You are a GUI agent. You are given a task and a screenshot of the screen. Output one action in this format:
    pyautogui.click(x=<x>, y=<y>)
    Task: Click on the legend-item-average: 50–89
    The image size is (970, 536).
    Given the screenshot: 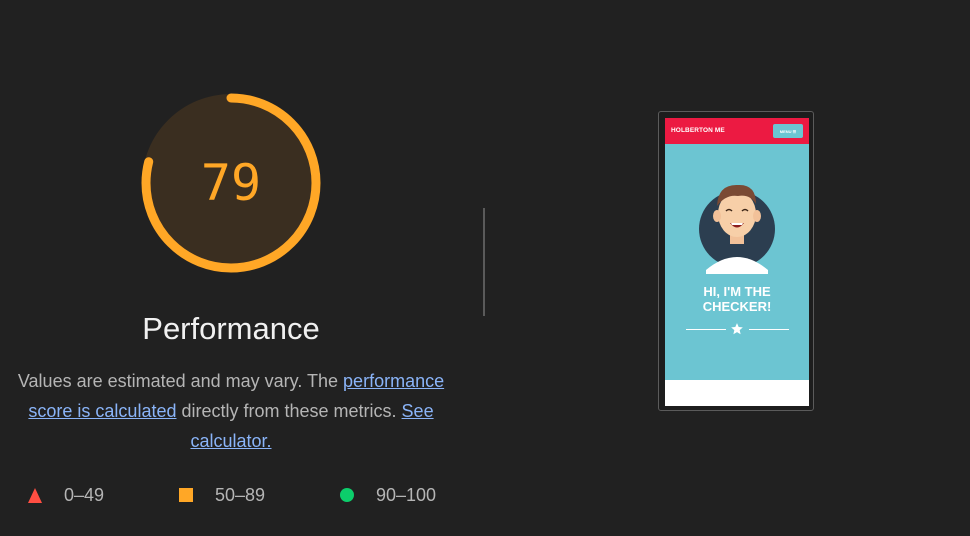 What is the action you would take?
    pyautogui.click(x=222, y=495)
    